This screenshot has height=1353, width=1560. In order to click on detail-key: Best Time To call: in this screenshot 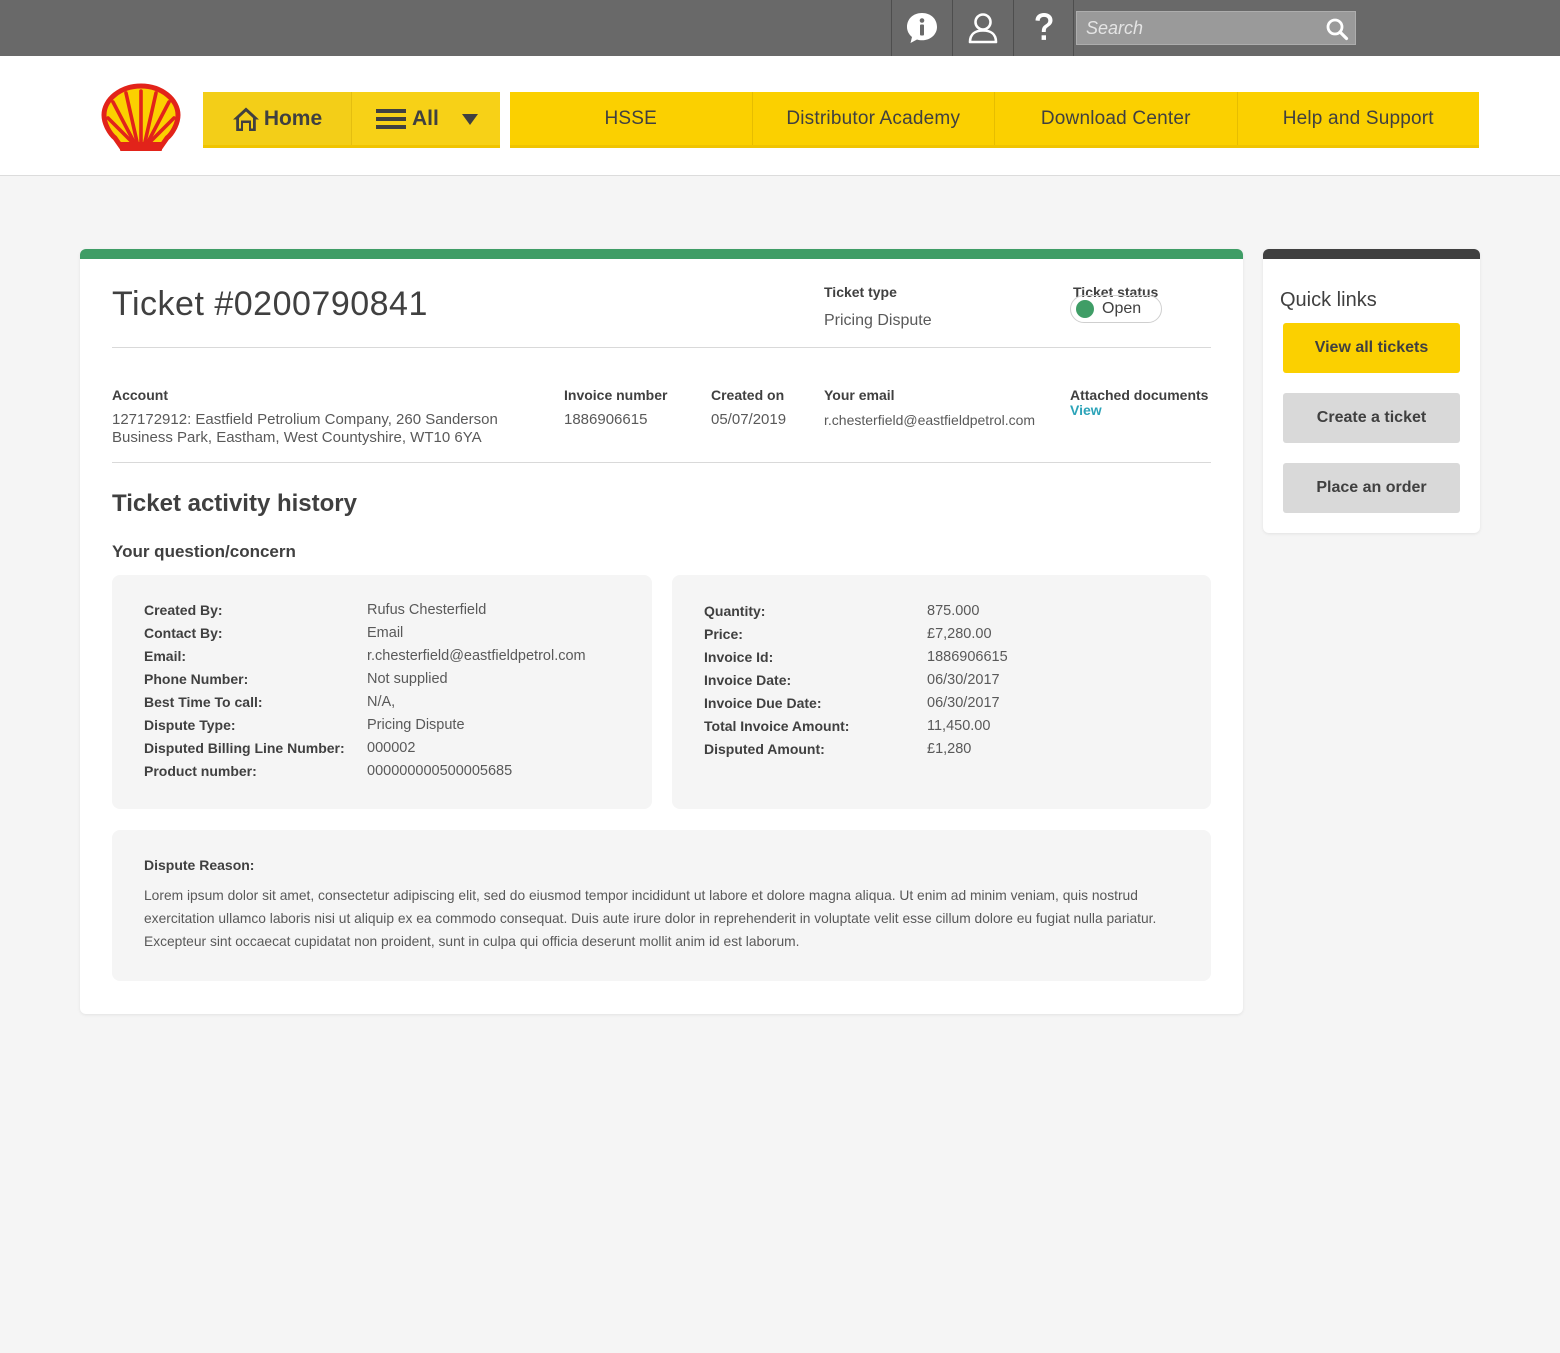, I will do `click(203, 702)`.